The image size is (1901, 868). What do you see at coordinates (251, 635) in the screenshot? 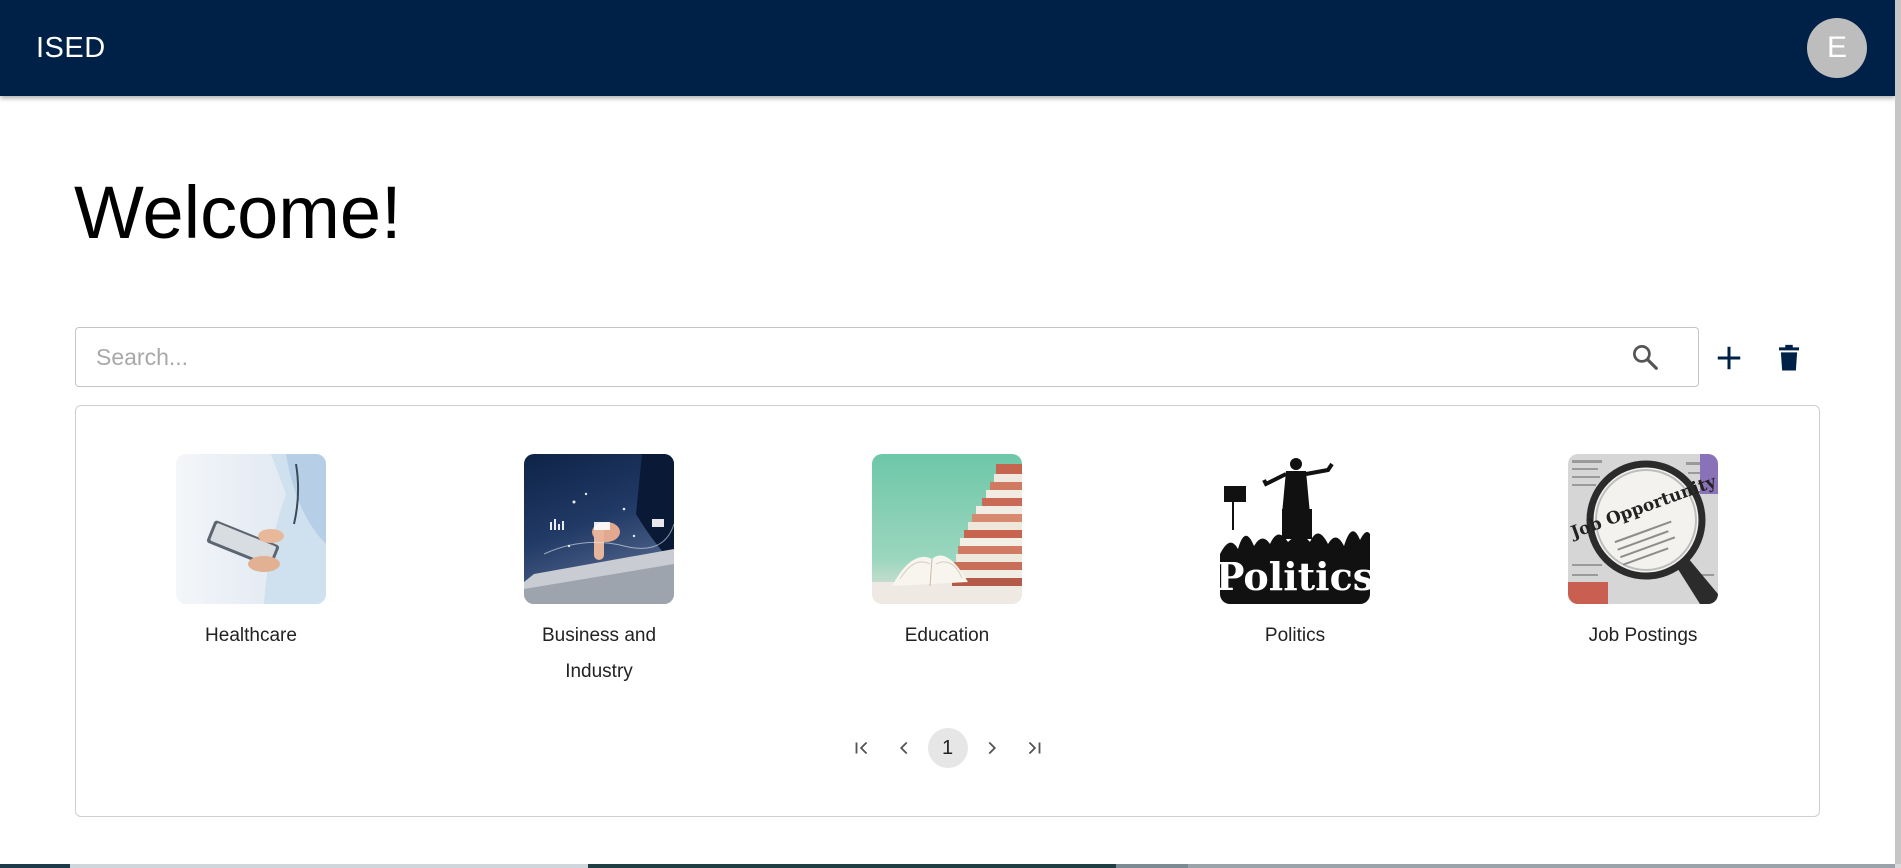
I see `category-label: Healthcare` at bounding box center [251, 635].